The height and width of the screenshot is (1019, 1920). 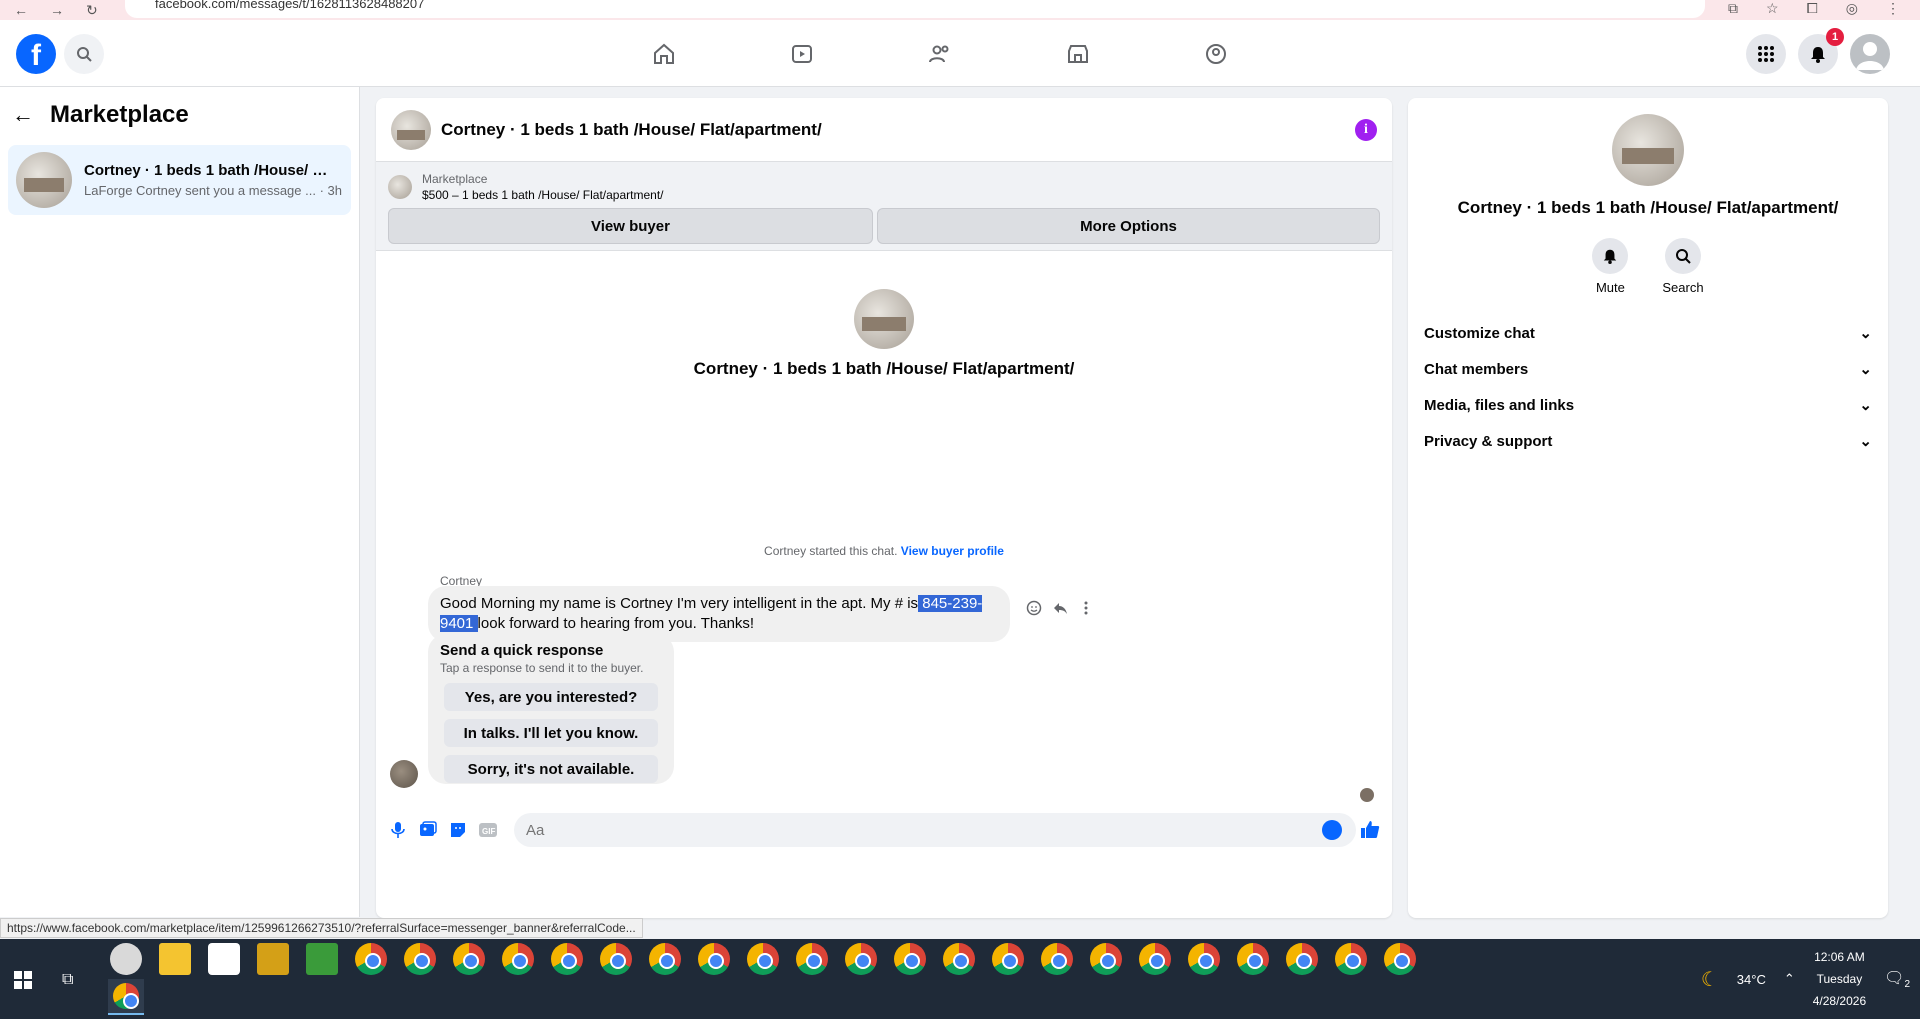 What do you see at coordinates (1865, 441) in the screenshot?
I see `chevron-down-icon: ⌄` at bounding box center [1865, 441].